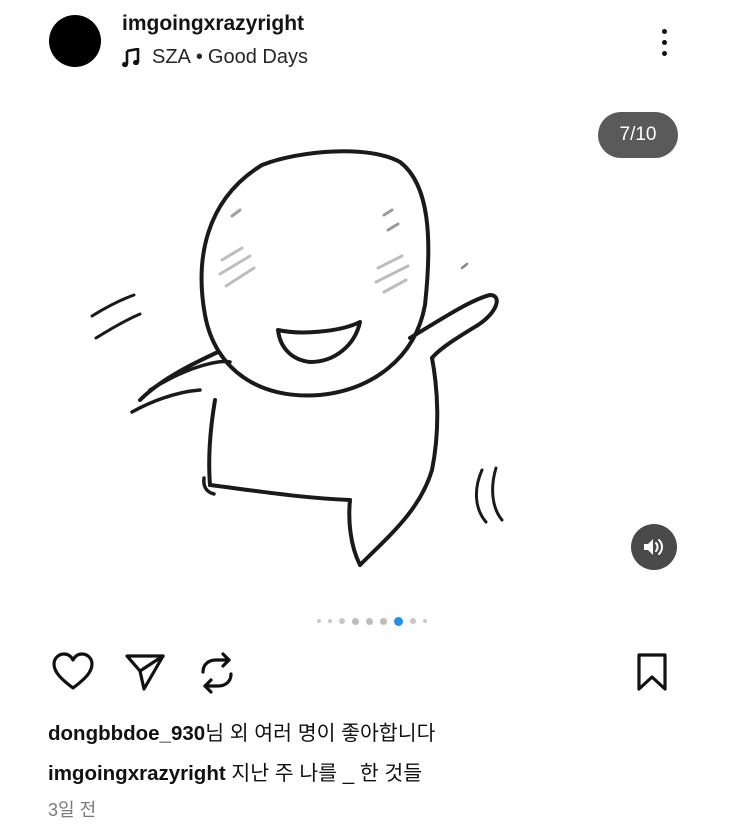  Describe the element at coordinates (131, 57) in the screenshot. I see `music-note-icon` at that location.